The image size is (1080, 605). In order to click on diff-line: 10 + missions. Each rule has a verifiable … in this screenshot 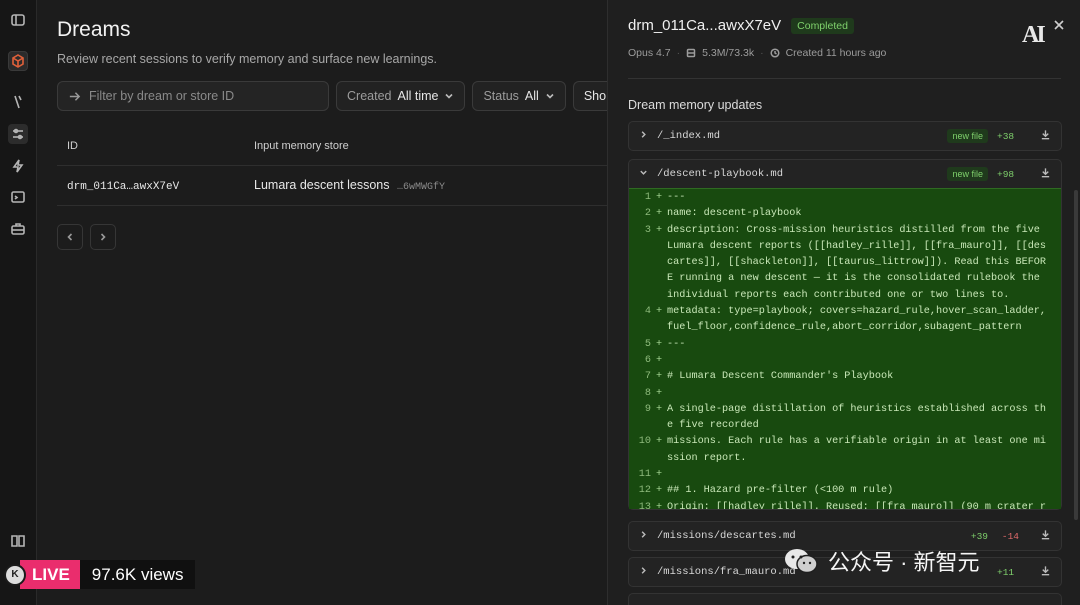, I will do `click(842, 450)`.